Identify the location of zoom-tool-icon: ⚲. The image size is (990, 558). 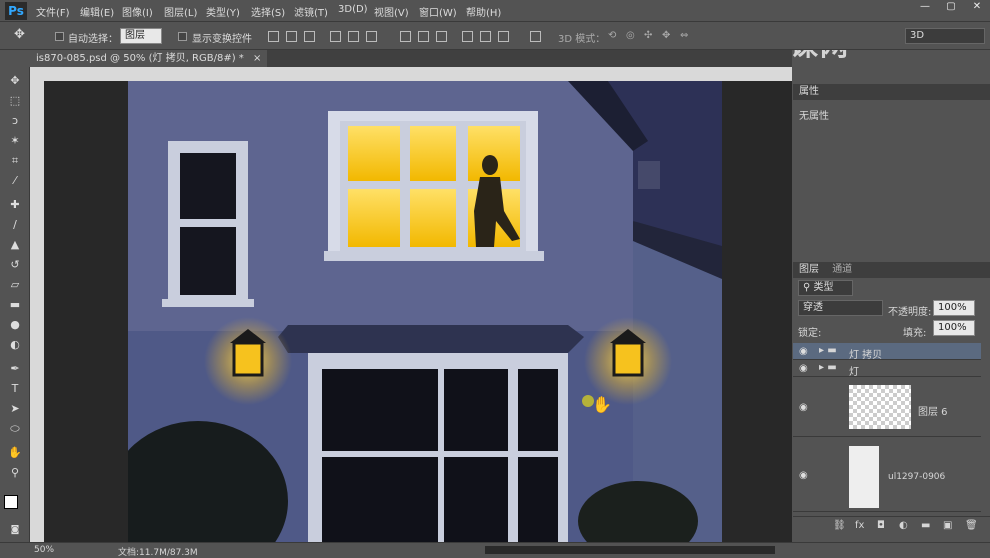
(15, 473).